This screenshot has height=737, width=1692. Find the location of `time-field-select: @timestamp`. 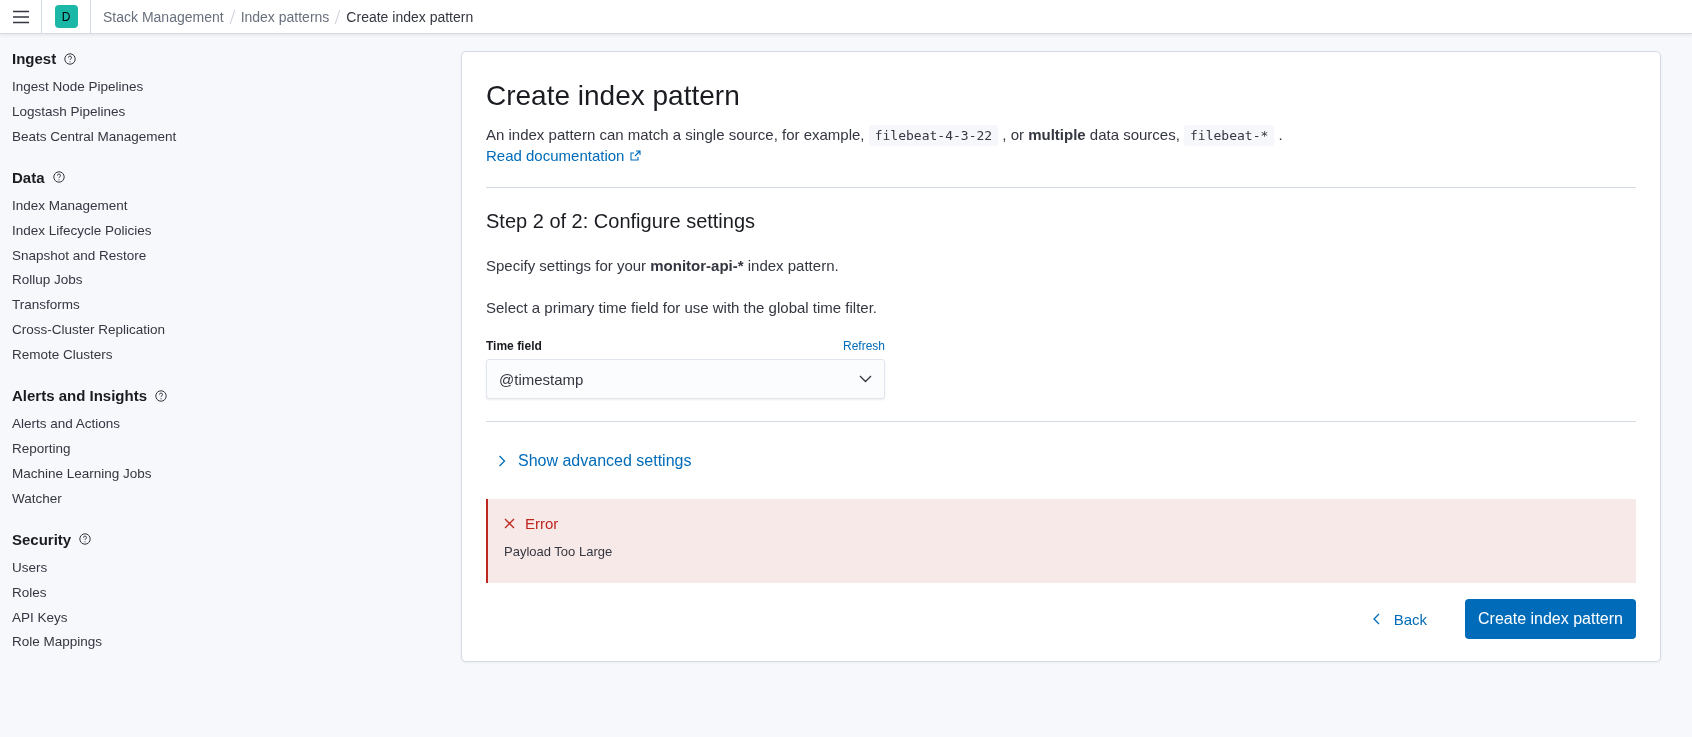

time-field-select: @timestamp is located at coordinates (685, 379).